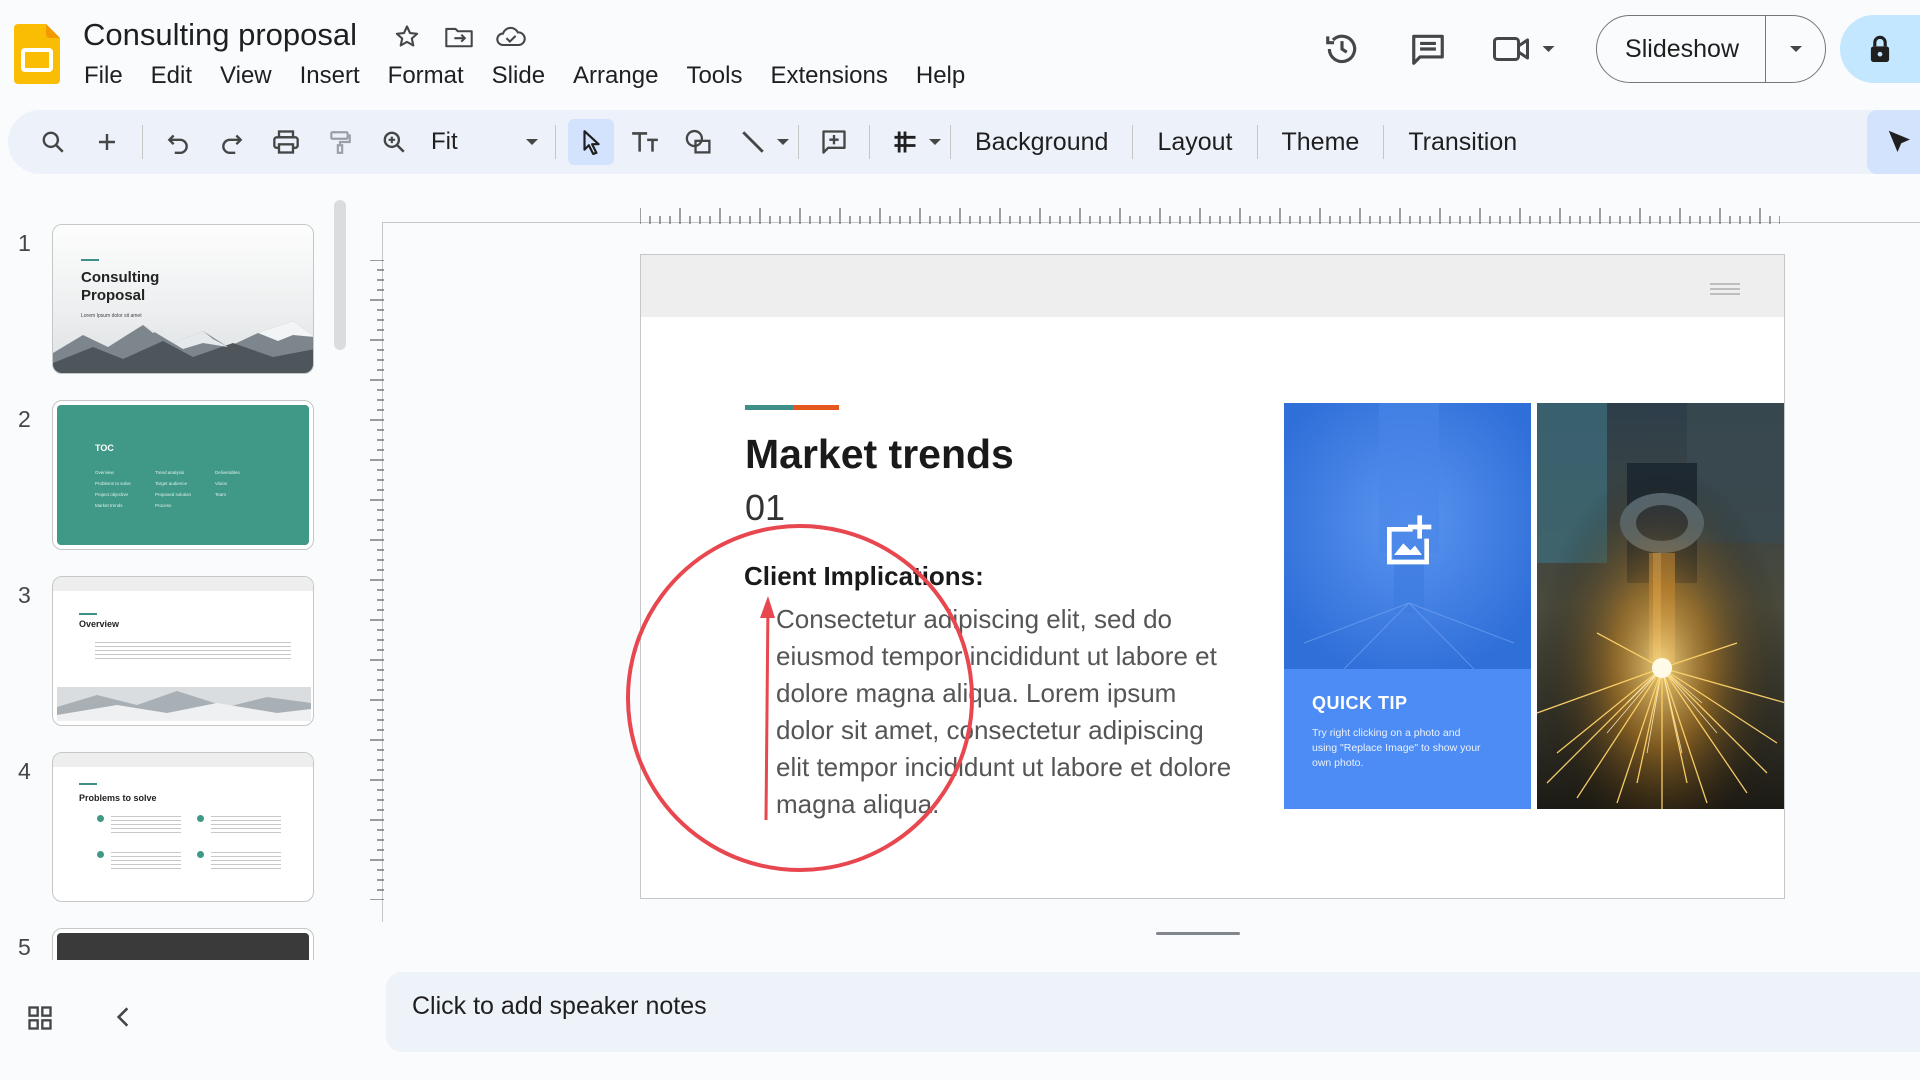 The width and height of the screenshot is (1920, 1080). What do you see at coordinates (99, 624) in the screenshot?
I see `thumbnail-title: Overview` at bounding box center [99, 624].